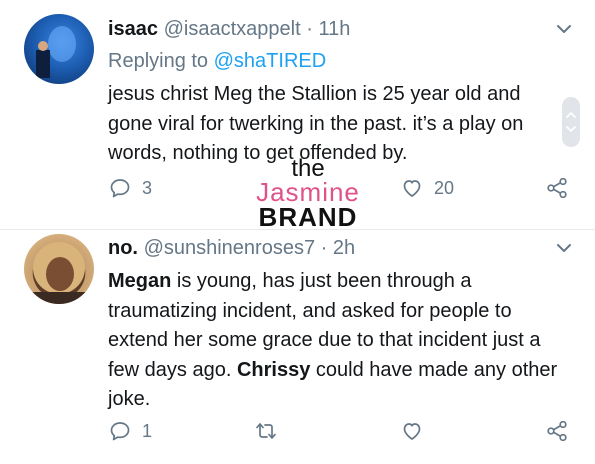 The image size is (595, 464). I want to click on watermark-logo: the Jasmine BRAND, so click(308, 194).